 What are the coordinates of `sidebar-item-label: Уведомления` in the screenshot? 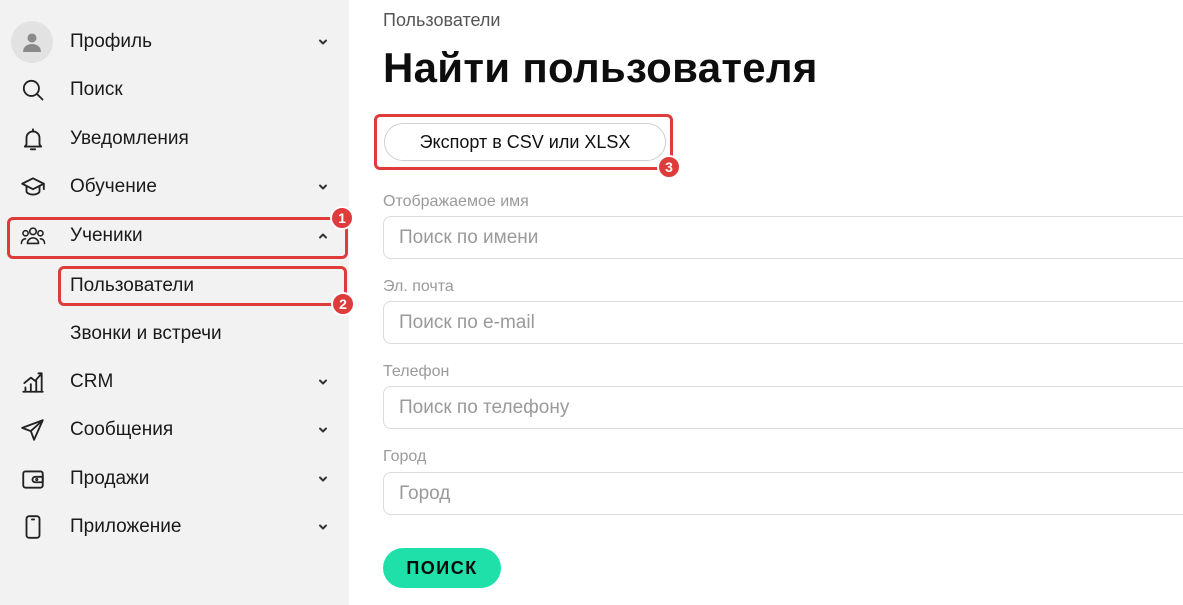 It's located at (129, 138).